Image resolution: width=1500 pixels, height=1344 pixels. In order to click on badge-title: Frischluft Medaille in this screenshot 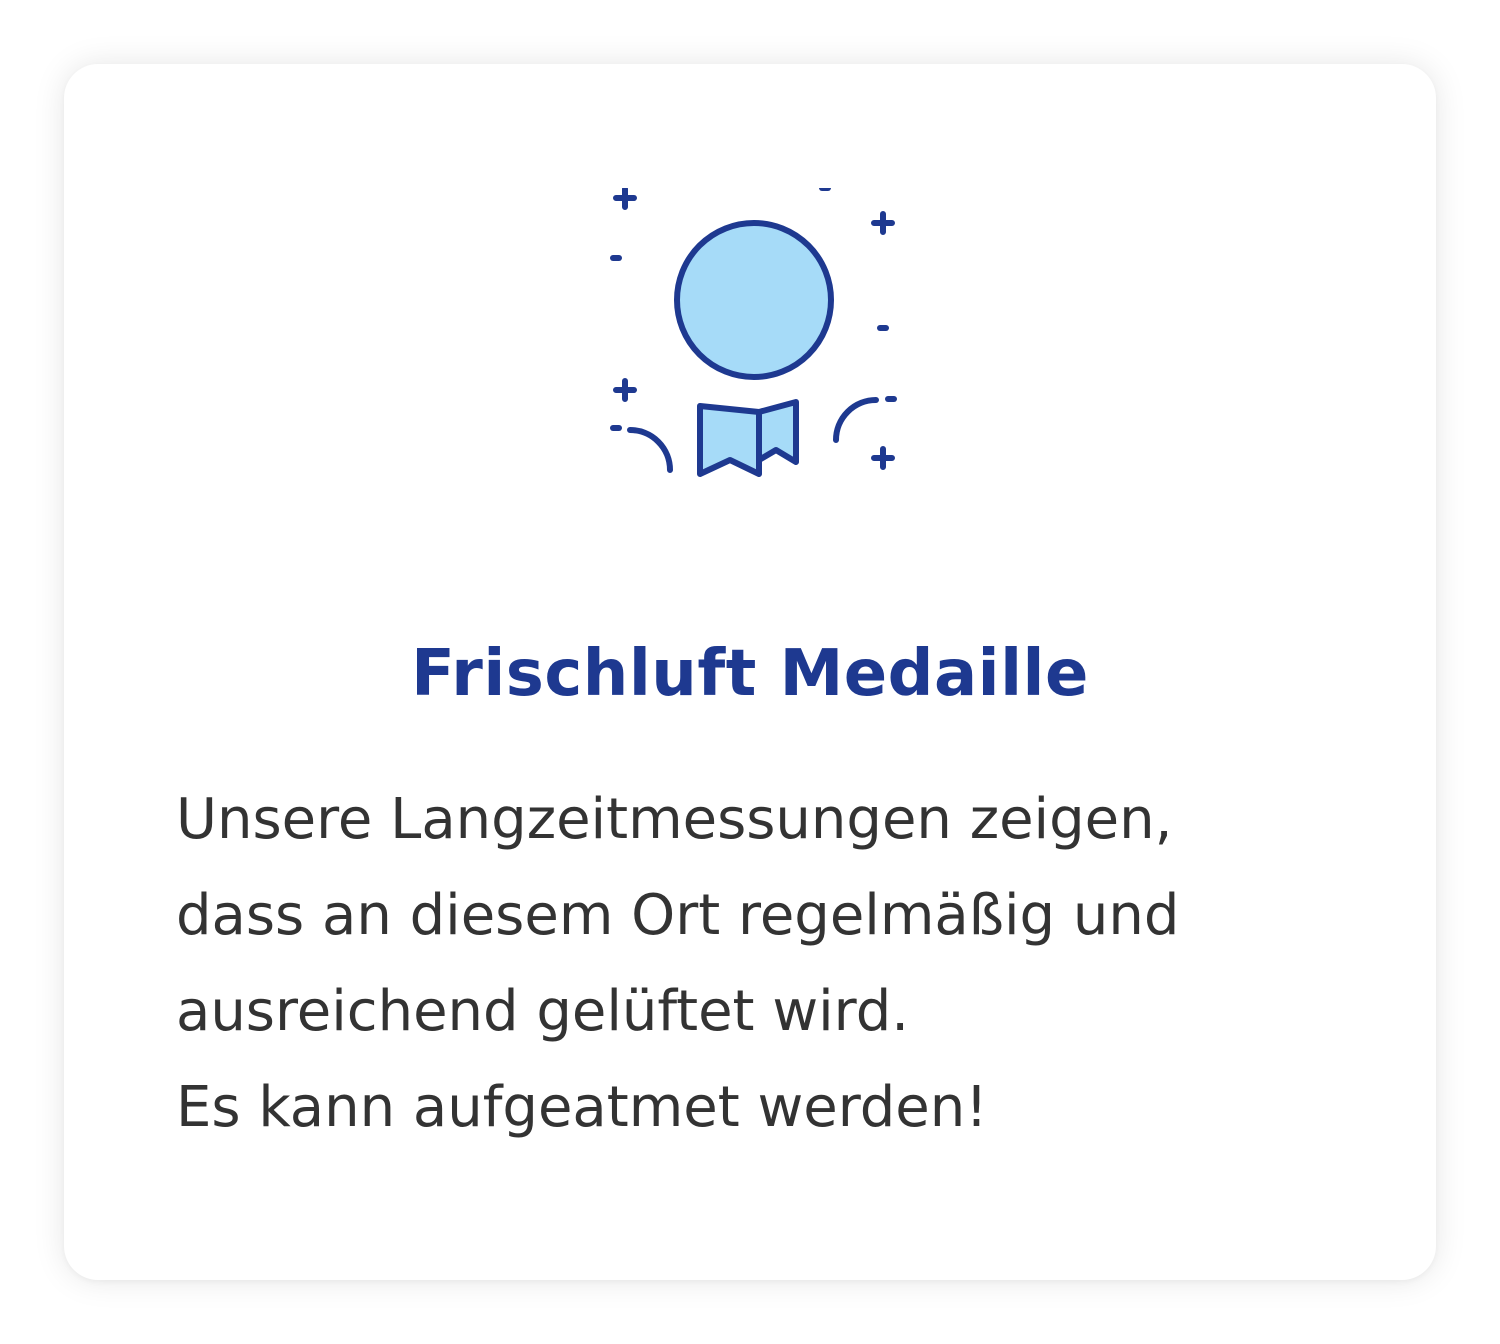, I will do `click(750, 674)`.